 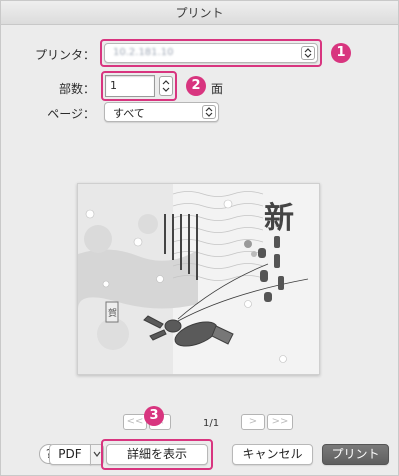 I want to click on printer-highlight, so click(x=211, y=53).